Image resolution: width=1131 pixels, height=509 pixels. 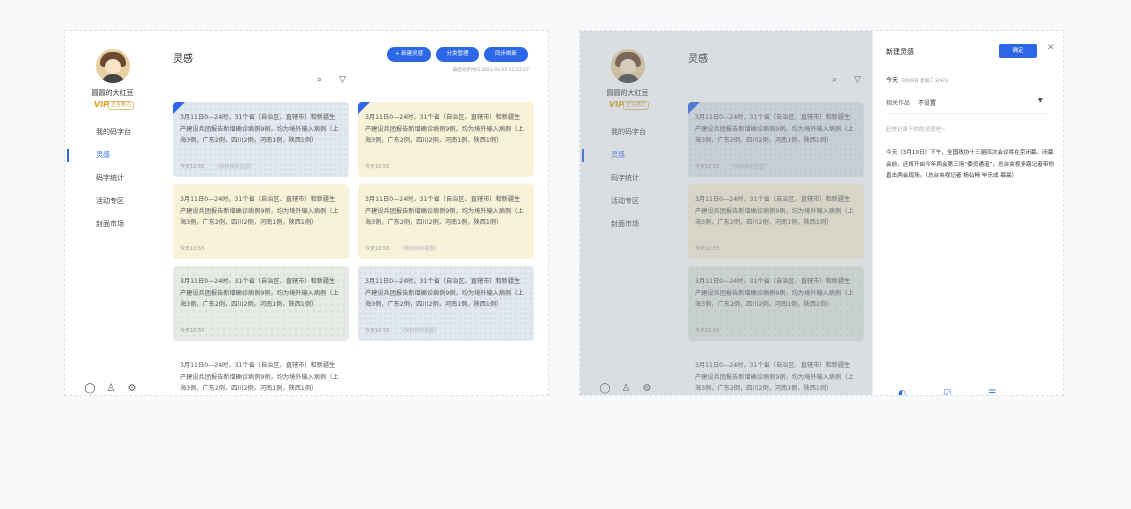 I want to click on category-manage-button: 分类管理, so click(x=457, y=54).